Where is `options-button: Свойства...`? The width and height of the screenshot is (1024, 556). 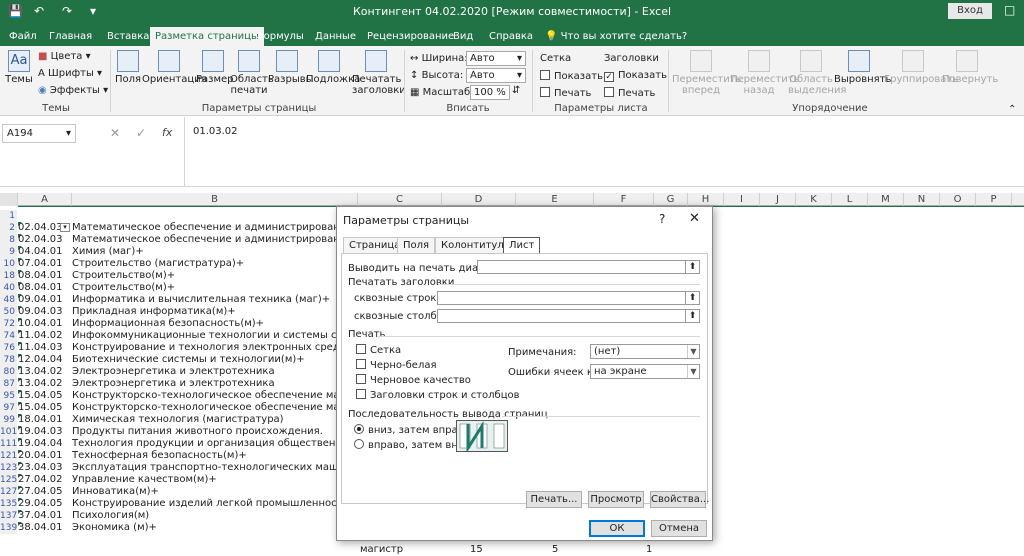 options-button: Свойства... is located at coordinates (679, 499).